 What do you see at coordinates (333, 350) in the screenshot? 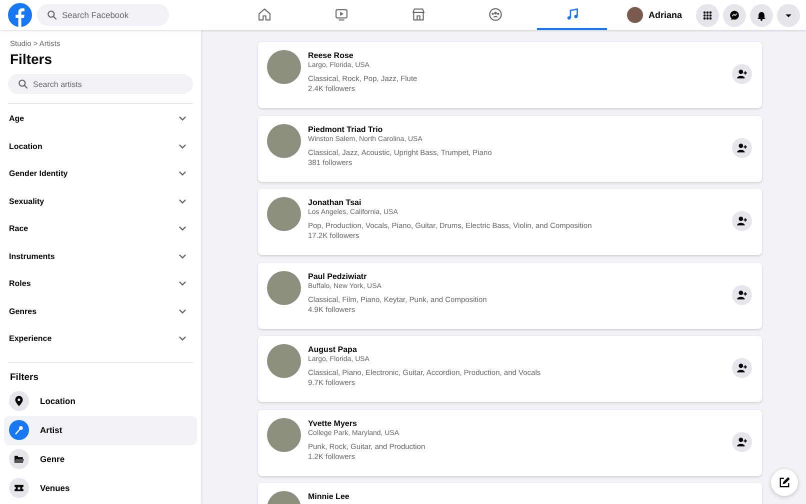
I see `artist-name: August Papa` at bounding box center [333, 350].